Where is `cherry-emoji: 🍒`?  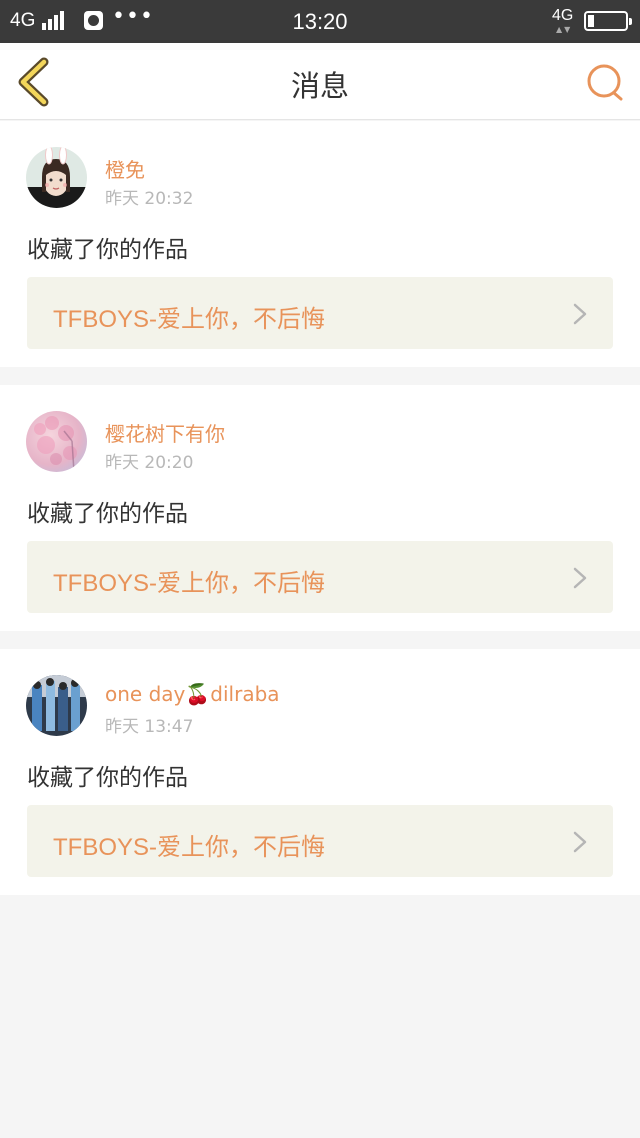 cherry-emoji: 🍒 is located at coordinates (198, 694).